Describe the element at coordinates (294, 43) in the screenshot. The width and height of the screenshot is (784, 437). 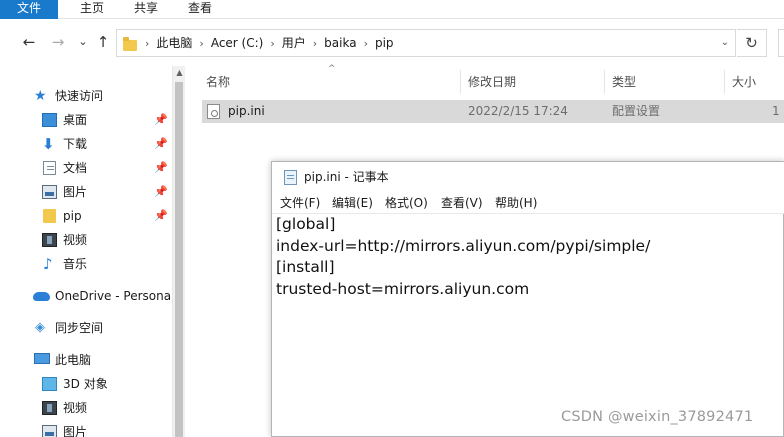
I see `breadcrumb-item: 用户` at that location.